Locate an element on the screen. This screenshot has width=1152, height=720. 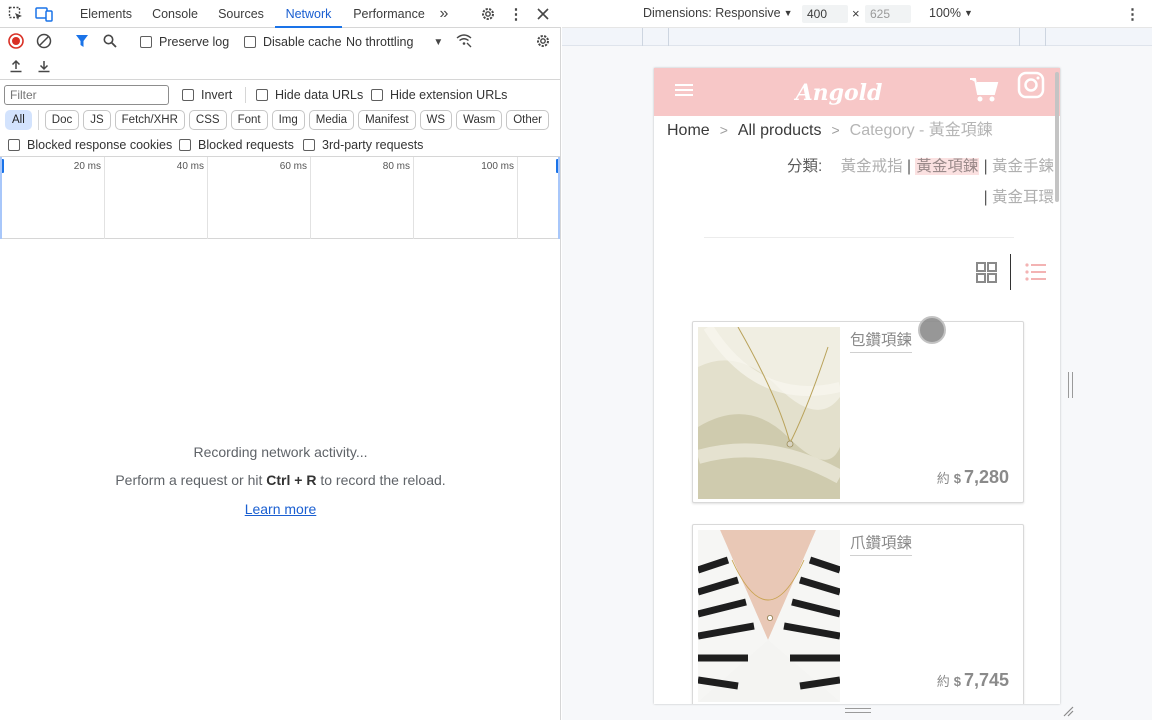
dimensions-label: Dimensions: Responsive is located at coordinates (712, 13).